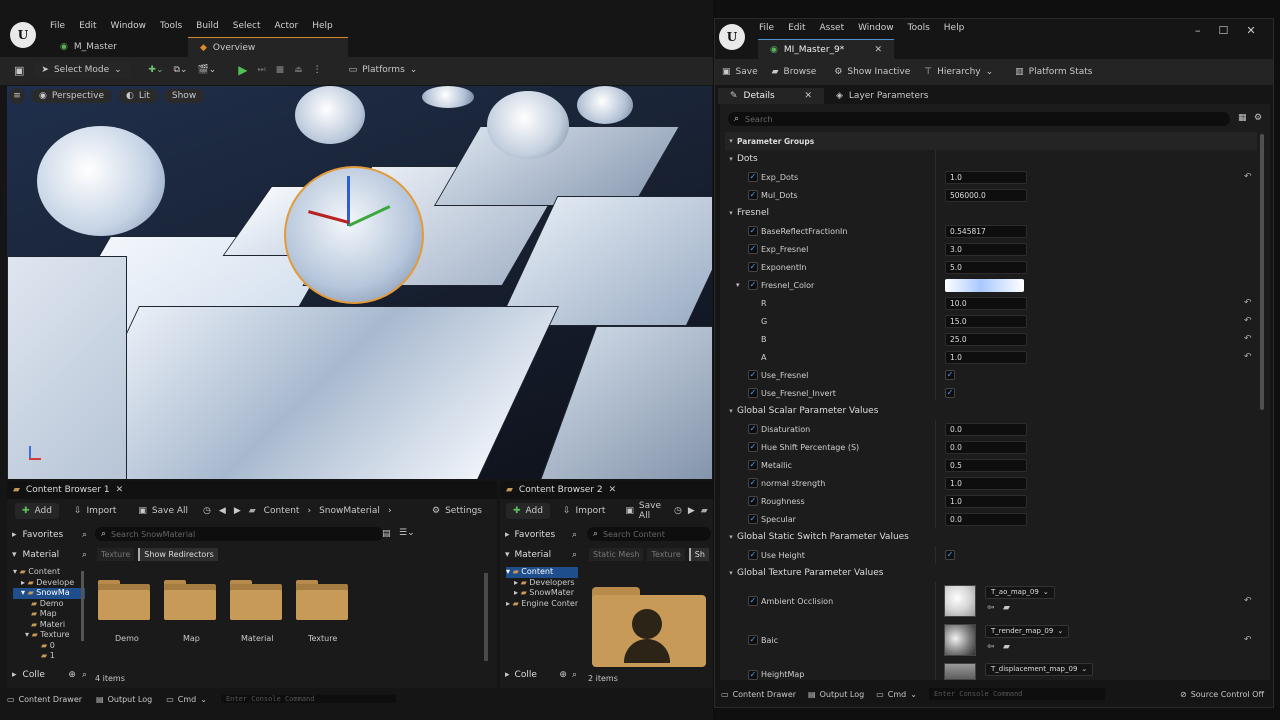  Describe the element at coordinates (486, 617) in the screenshot. I see `scrollbar` at that location.